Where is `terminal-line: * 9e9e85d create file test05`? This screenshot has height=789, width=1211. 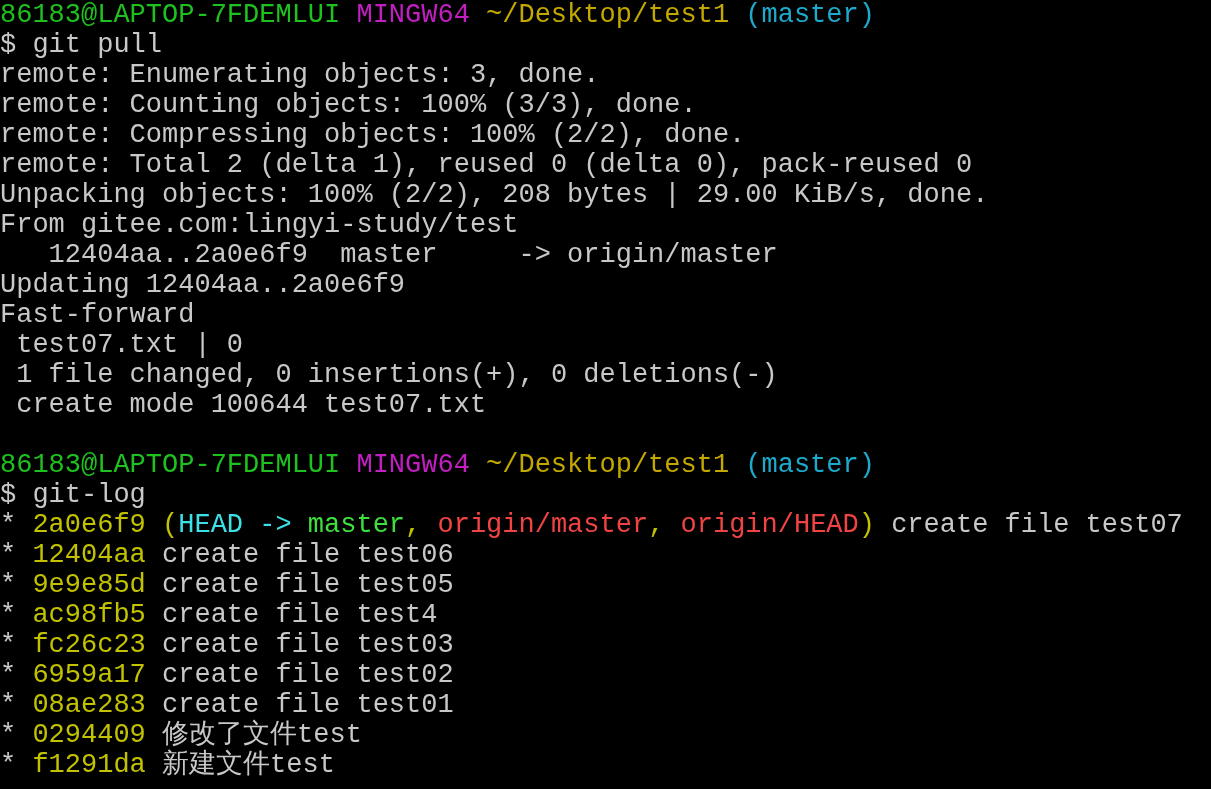 terminal-line: * 9e9e85d create file test05 is located at coordinates (227, 585).